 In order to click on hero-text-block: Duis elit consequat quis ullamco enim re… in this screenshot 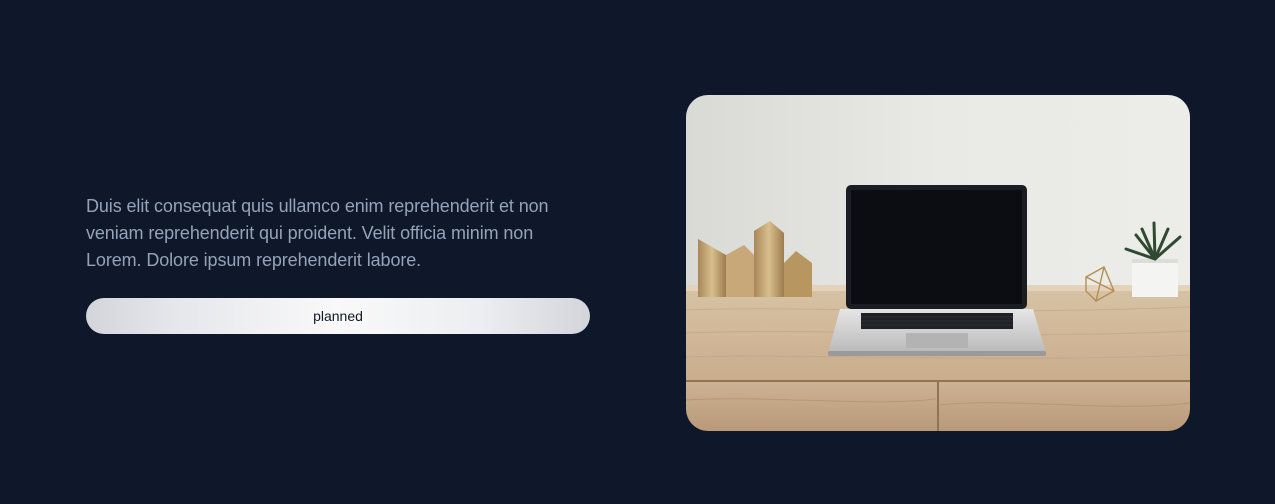, I will do `click(338, 233)`.